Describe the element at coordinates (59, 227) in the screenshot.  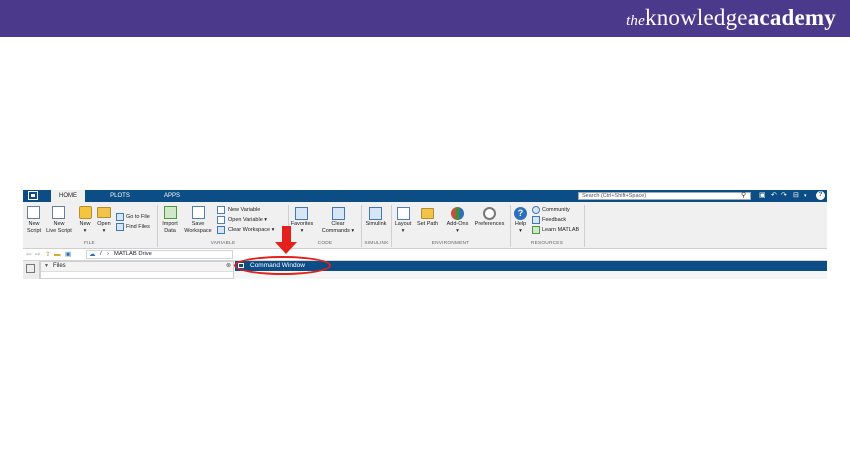
I see `new-live-script-button: New Live Script` at that location.